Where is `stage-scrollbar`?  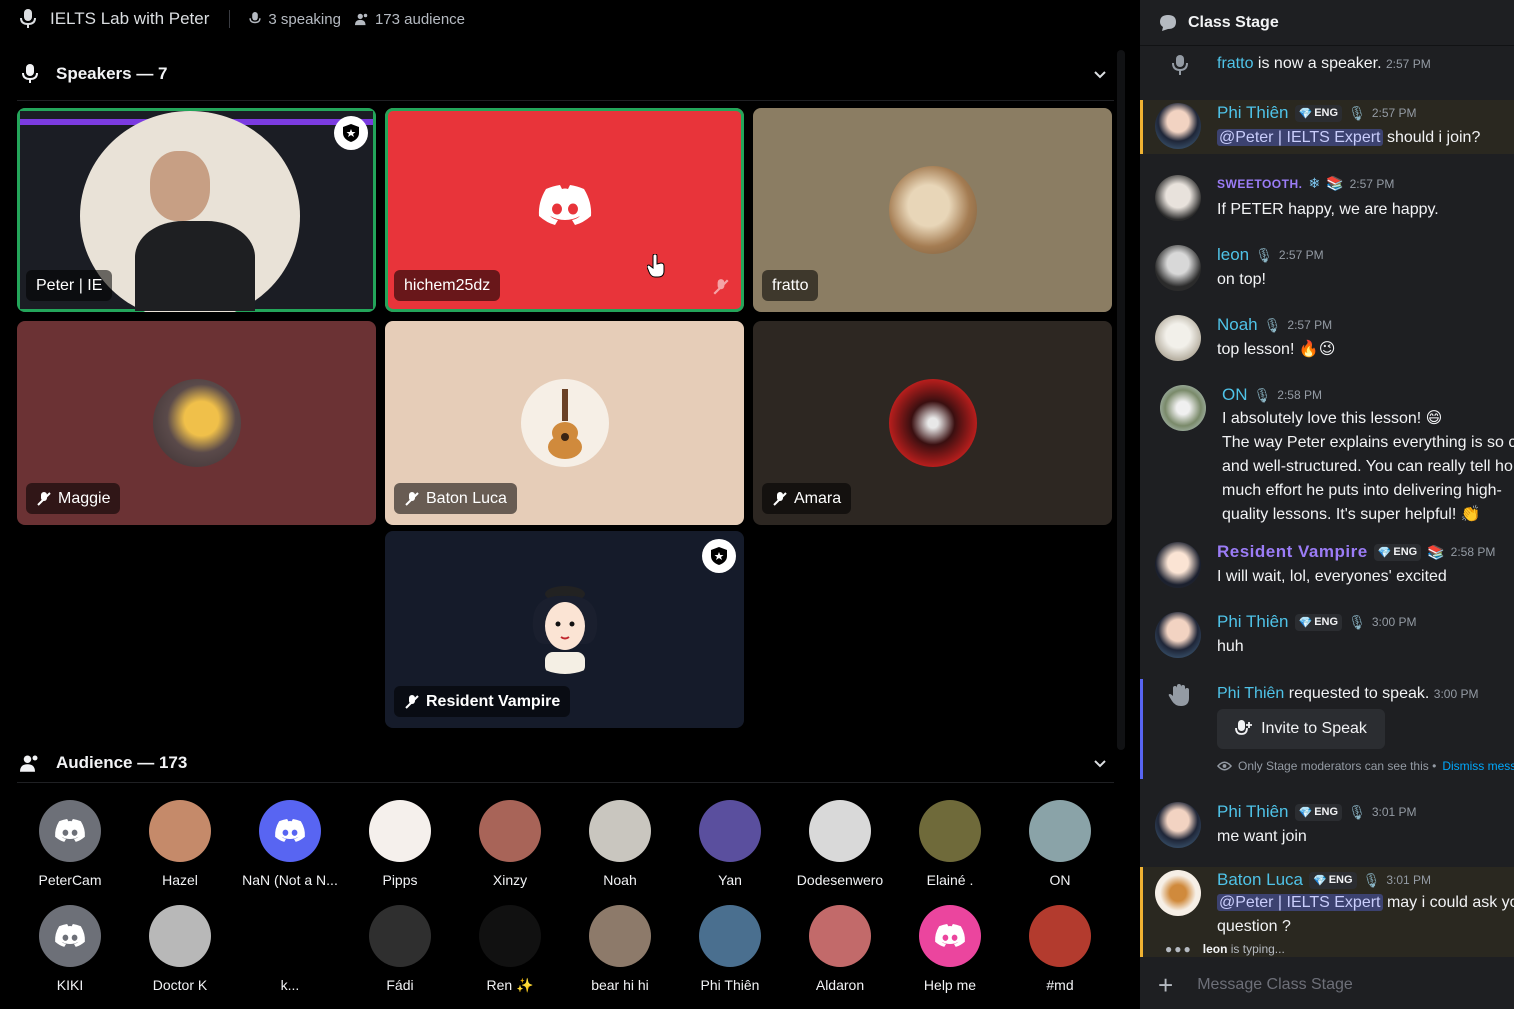
stage-scrollbar is located at coordinates (1121, 400).